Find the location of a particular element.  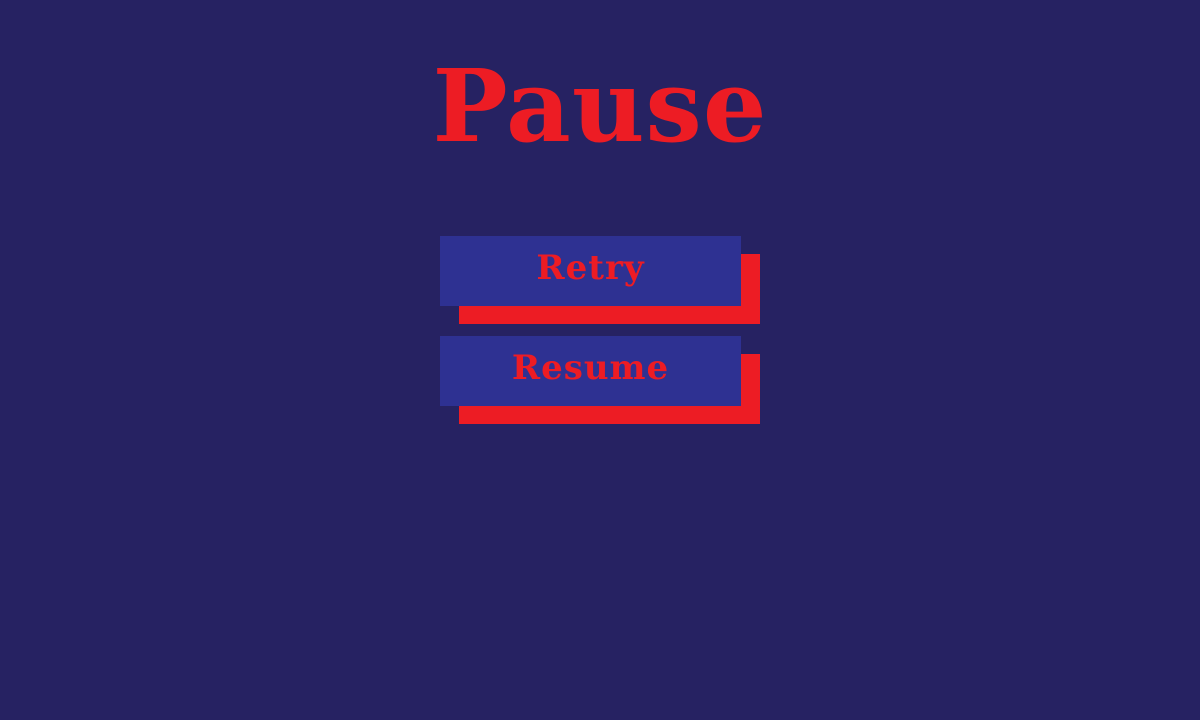

retry-button-group: Retry is located at coordinates (600, 280).